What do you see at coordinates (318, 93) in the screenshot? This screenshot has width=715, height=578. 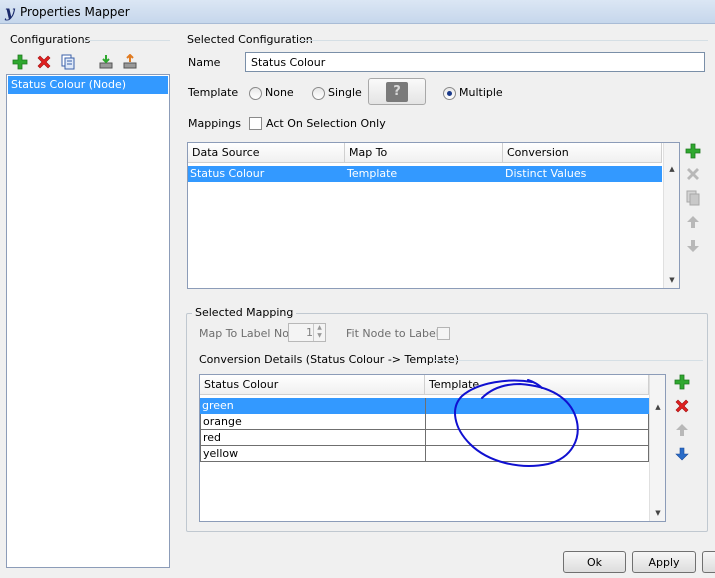 I see `template-single-radio` at bounding box center [318, 93].